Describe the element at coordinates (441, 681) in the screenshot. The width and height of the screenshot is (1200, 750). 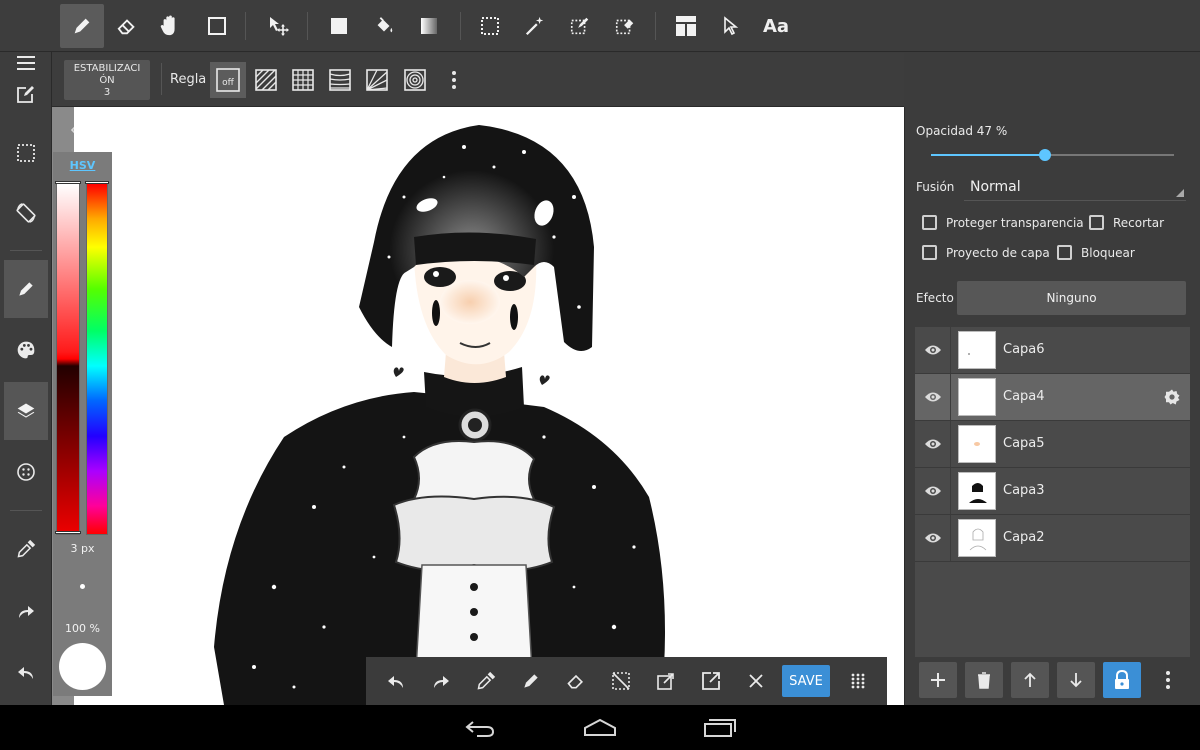
I see `redo-button` at that location.